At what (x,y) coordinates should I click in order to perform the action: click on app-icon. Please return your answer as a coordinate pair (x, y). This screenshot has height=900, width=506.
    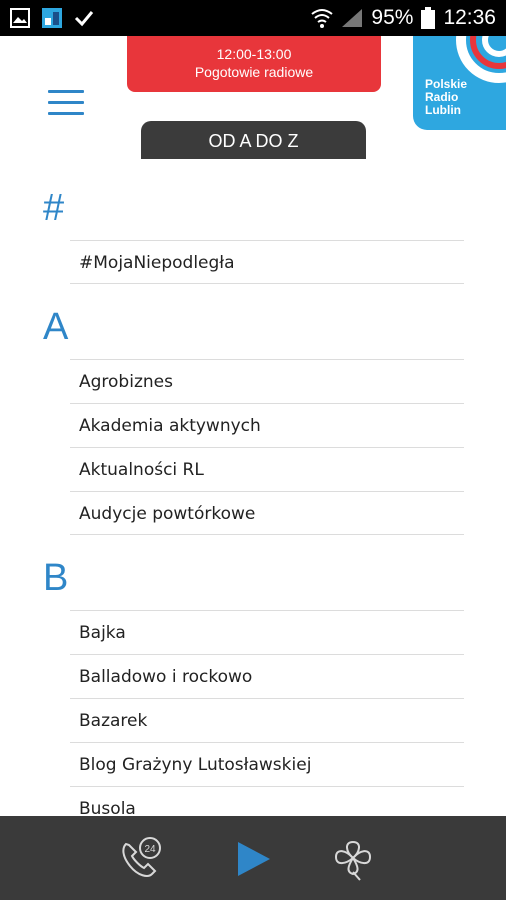
    Looking at the image, I should click on (52, 18).